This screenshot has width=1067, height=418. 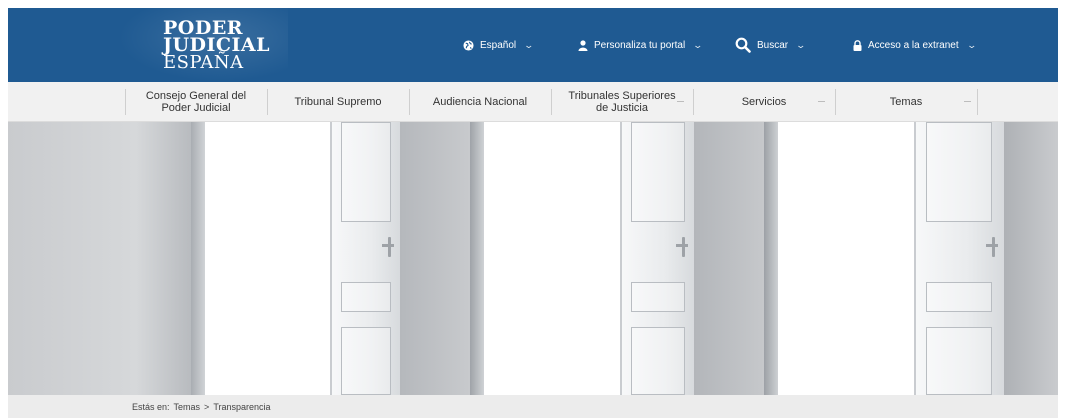 I want to click on breadcrumb-item-temas: Temas, so click(x=187, y=407).